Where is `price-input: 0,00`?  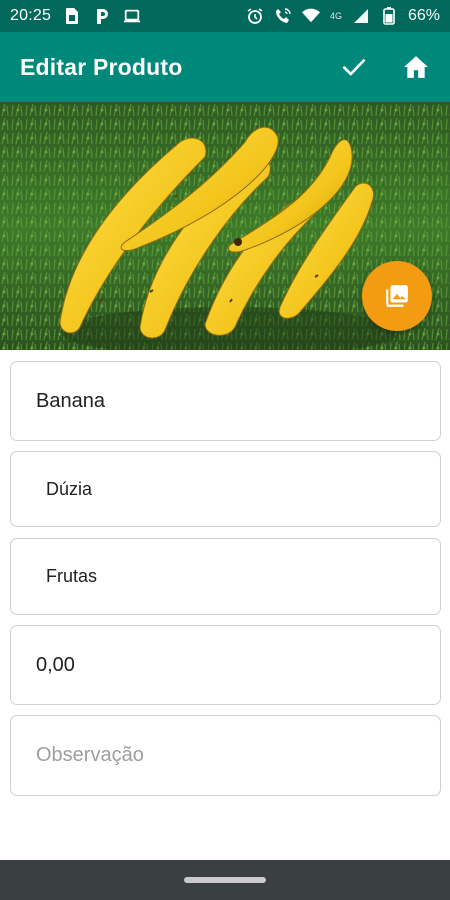
price-input: 0,00 is located at coordinates (225, 665).